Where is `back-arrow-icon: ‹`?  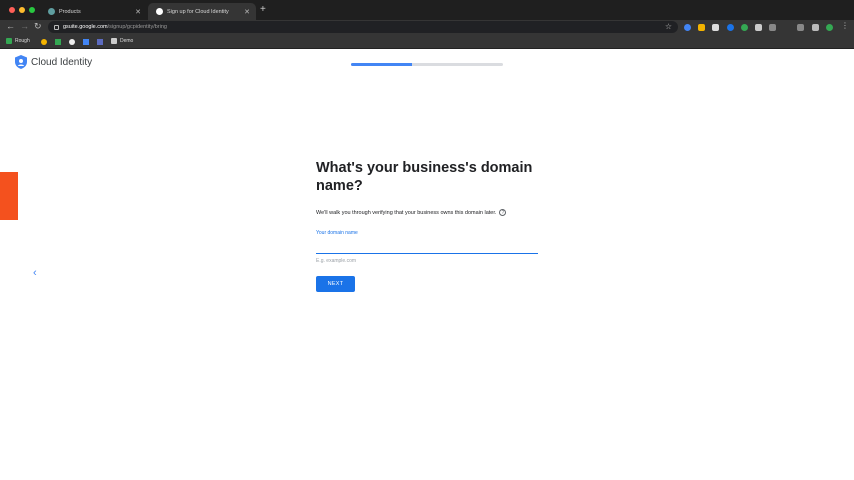 back-arrow-icon: ‹ is located at coordinates (35, 273).